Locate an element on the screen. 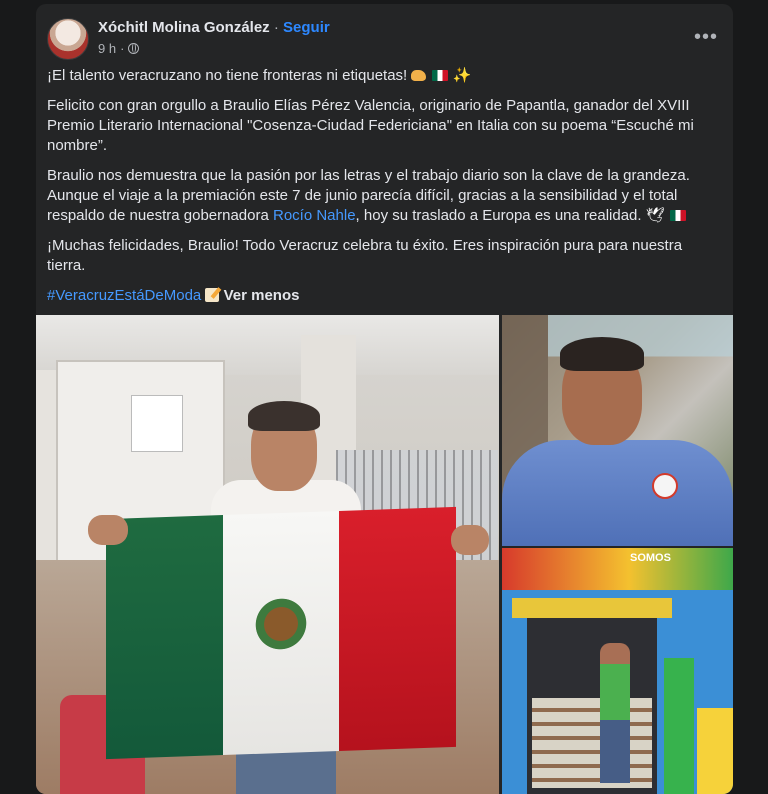 The width and height of the screenshot is (768, 794). photo-portrait is located at coordinates (617, 430).